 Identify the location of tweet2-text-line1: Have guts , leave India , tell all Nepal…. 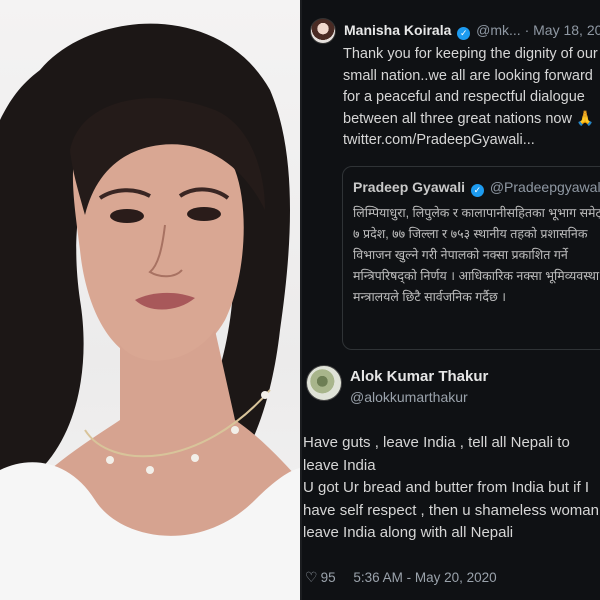
(436, 454).